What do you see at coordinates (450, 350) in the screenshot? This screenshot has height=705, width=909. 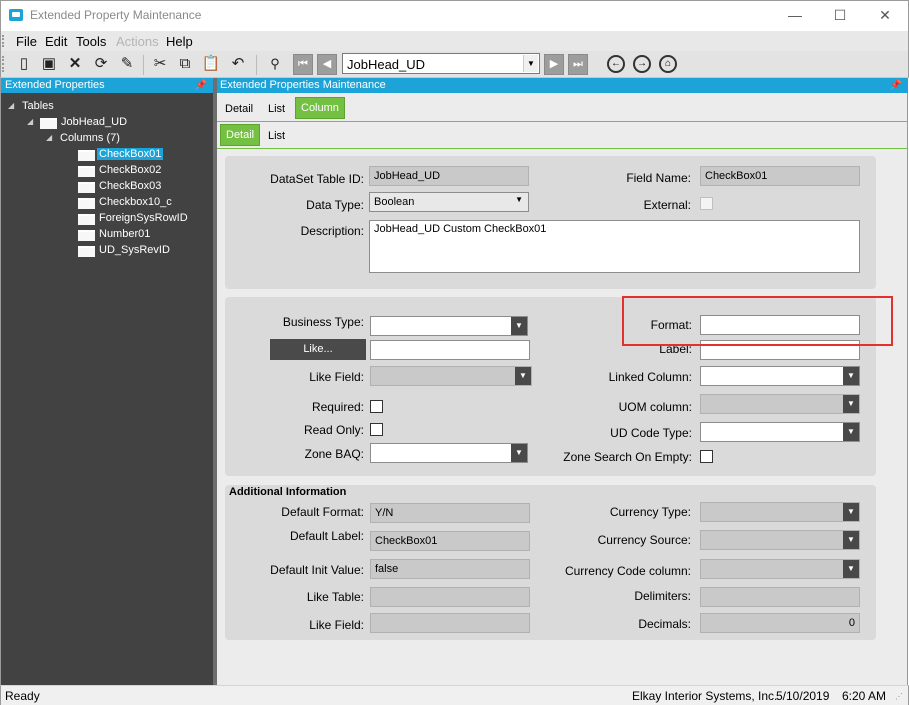 I see `like-input` at bounding box center [450, 350].